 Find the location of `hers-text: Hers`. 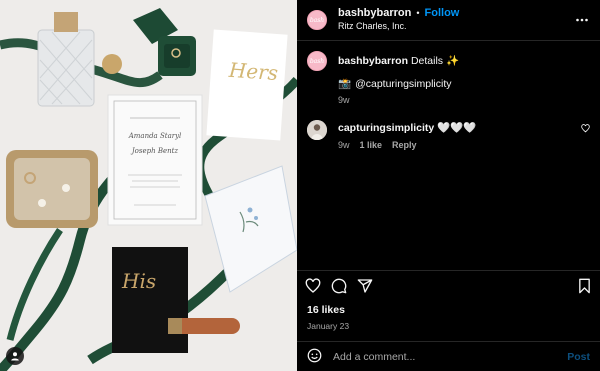

hers-text: Hers is located at coordinates (253, 71).